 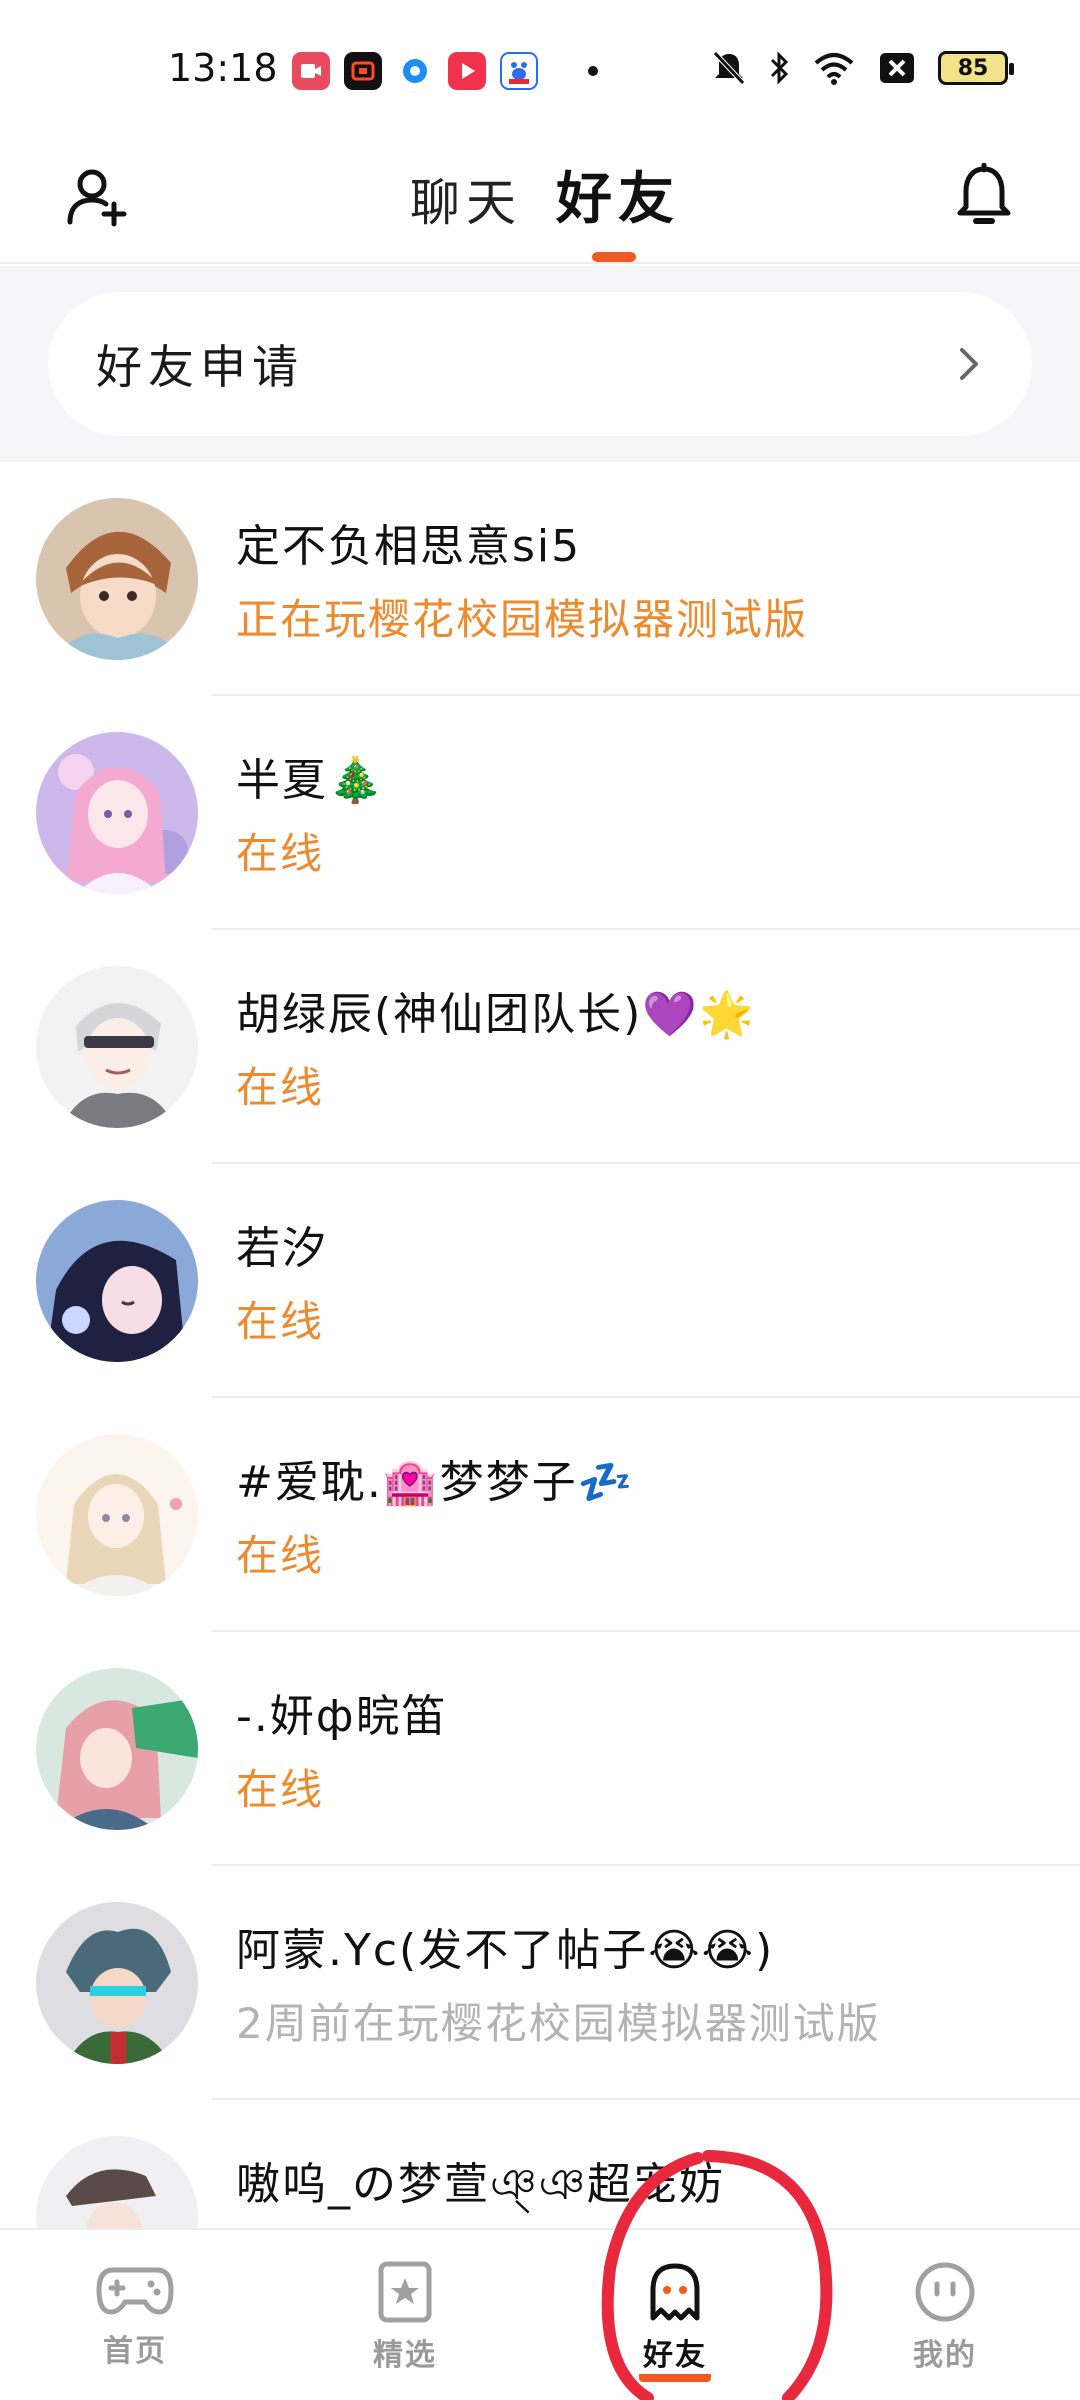 I want to click on mute-icon, so click(x=729, y=68).